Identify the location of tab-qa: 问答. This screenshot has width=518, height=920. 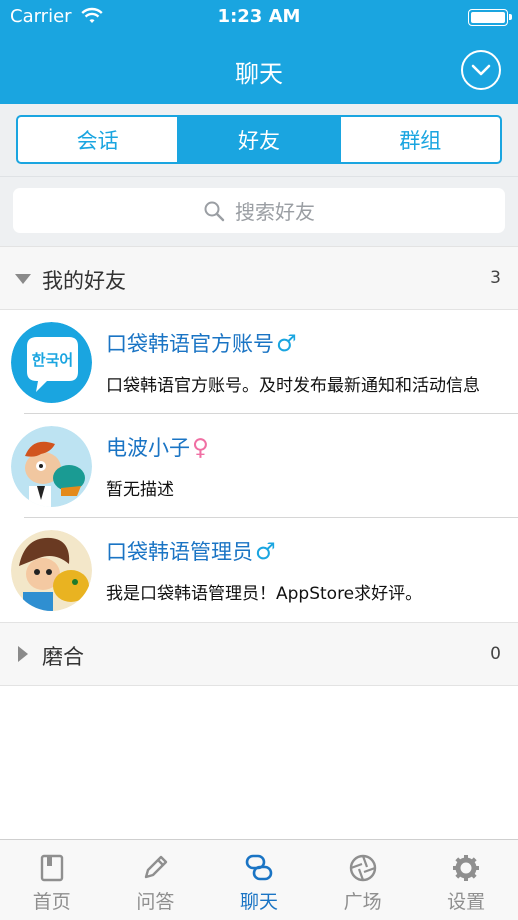
(156, 880).